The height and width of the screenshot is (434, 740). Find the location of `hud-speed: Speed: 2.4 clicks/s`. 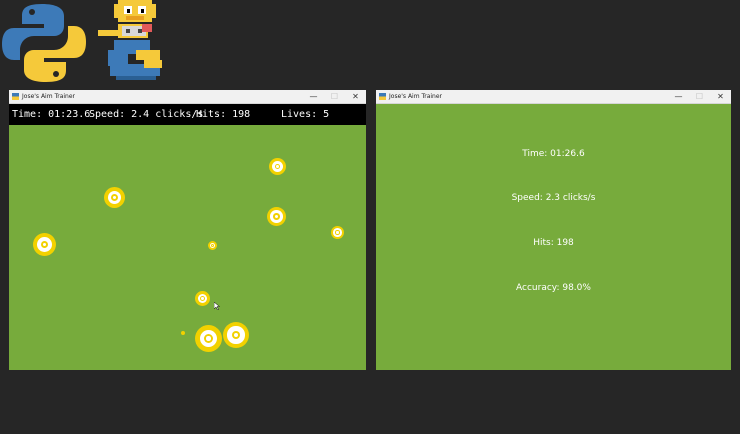

hud-speed: Speed: 2.4 clicks/s is located at coordinates (146, 114).